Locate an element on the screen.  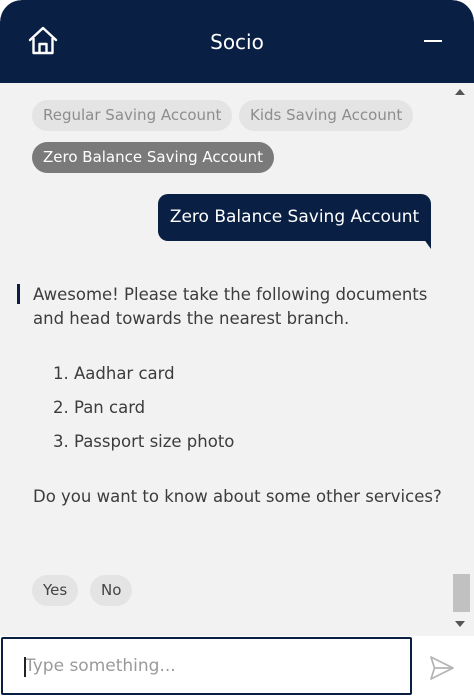
minimize-button is located at coordinates (433, 41).